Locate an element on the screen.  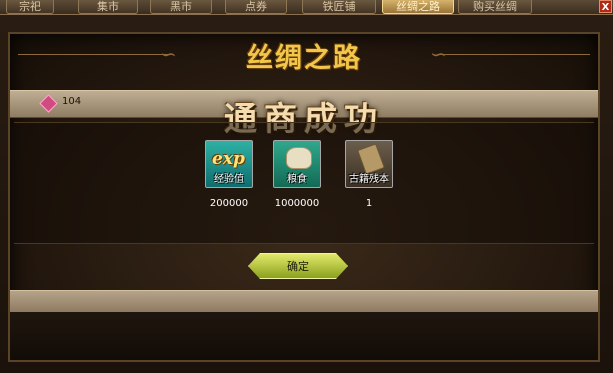
confirm-button: 确定 is located at coordinates (298, 266).